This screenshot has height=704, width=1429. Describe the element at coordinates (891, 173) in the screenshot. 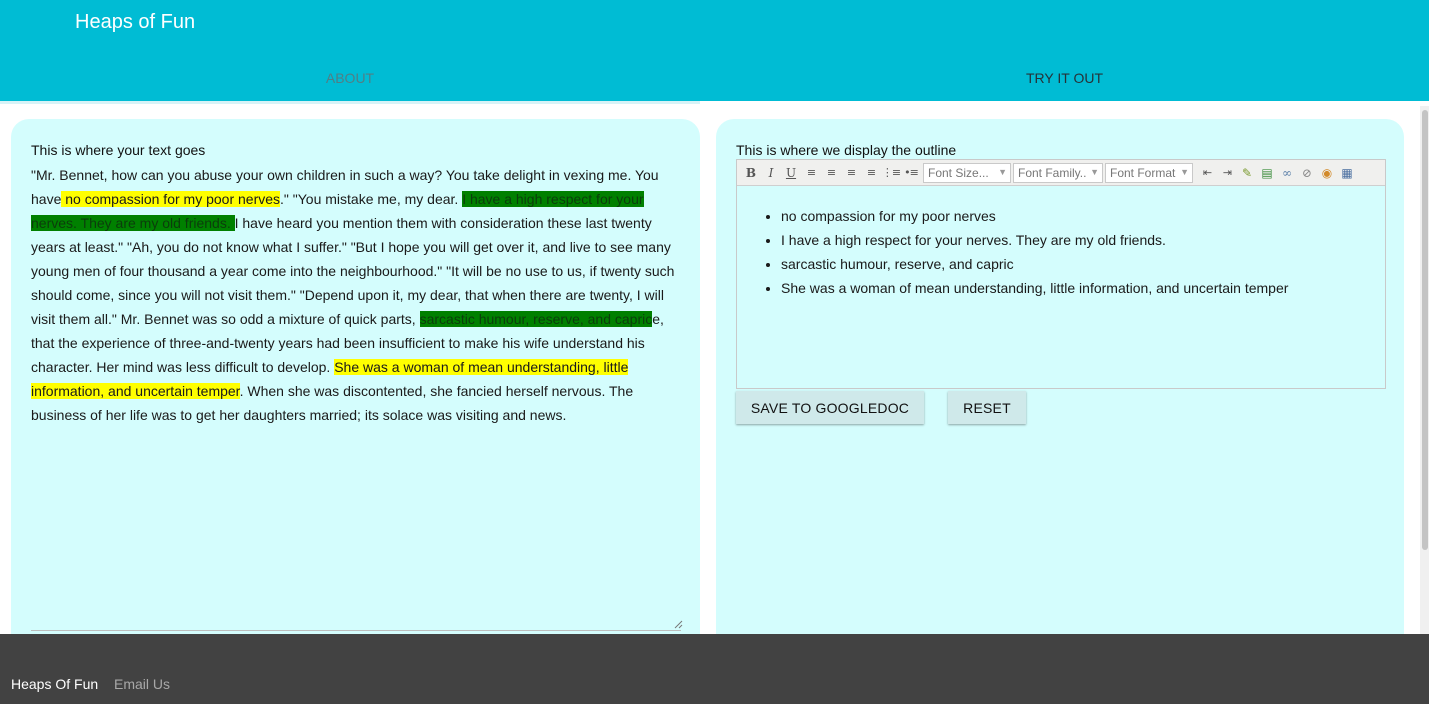

I see `ordered-list-icon: ⋮≡` at that location.